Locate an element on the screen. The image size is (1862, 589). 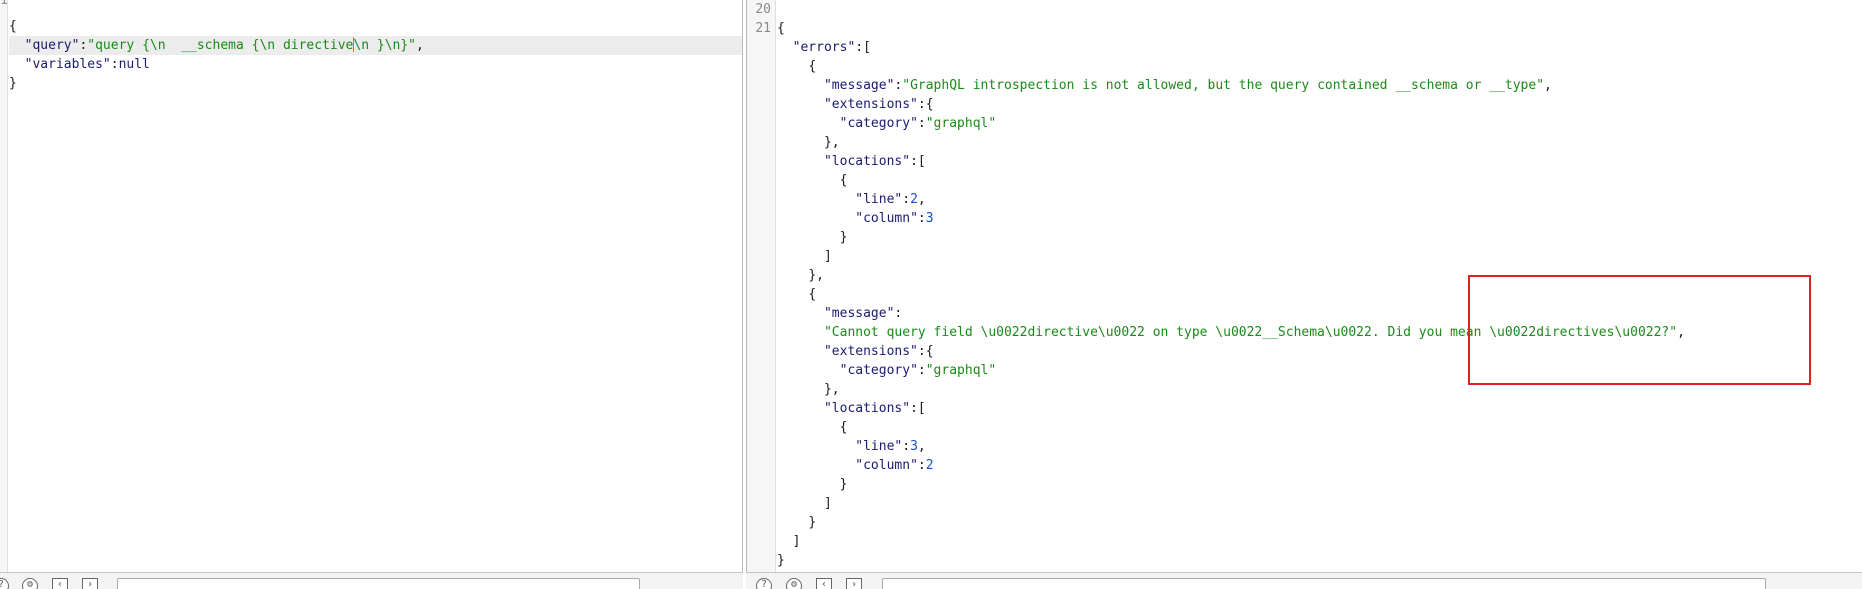
json-brace: } is located at coordinates (13, 83).